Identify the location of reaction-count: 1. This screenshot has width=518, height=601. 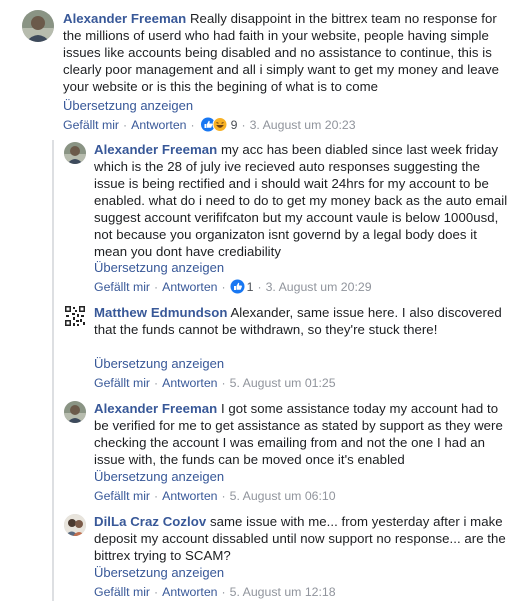
(250, 287).